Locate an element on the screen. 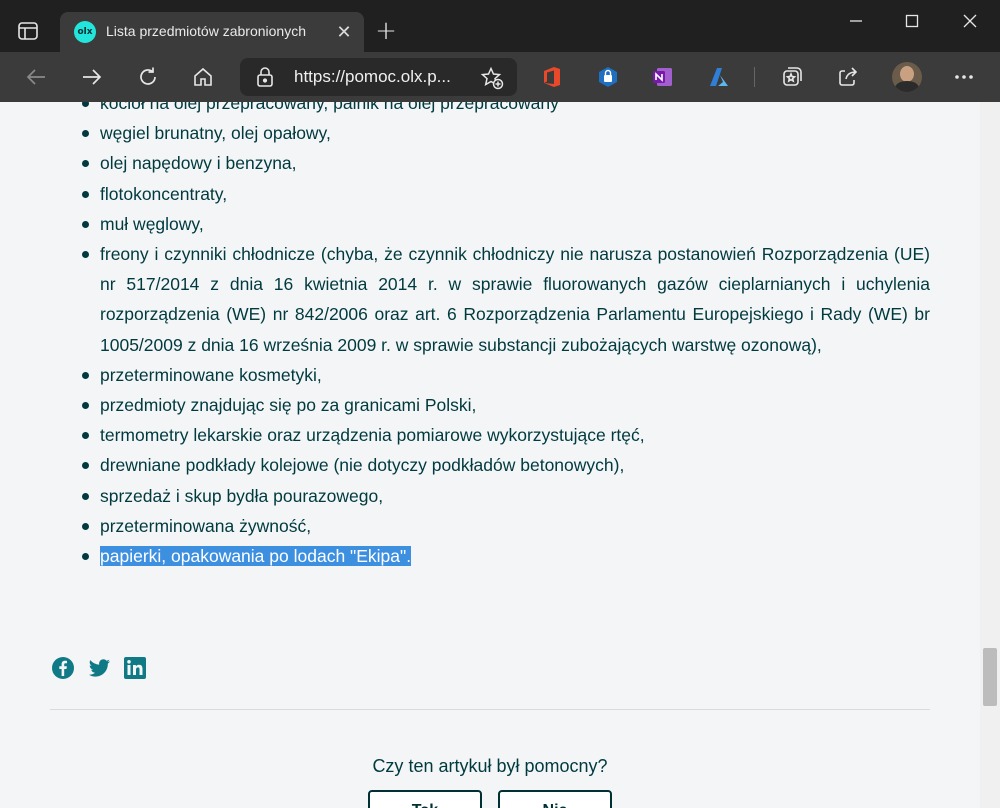 The image size is (1000, 808). browser-tab: olx Lista przedmiotów zabronionych ✕ is located at coordinates (212, 32).